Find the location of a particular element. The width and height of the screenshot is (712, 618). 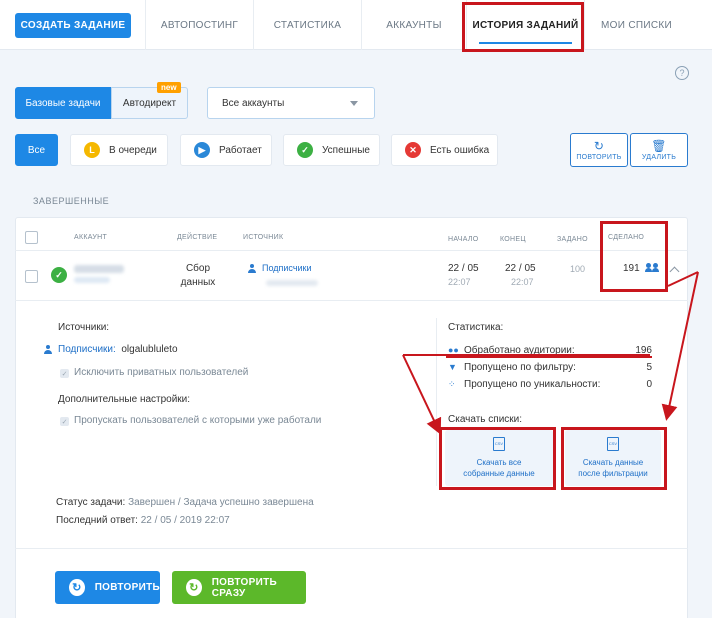

arrow-to-download-filtered is located at coordinates (680, 346).